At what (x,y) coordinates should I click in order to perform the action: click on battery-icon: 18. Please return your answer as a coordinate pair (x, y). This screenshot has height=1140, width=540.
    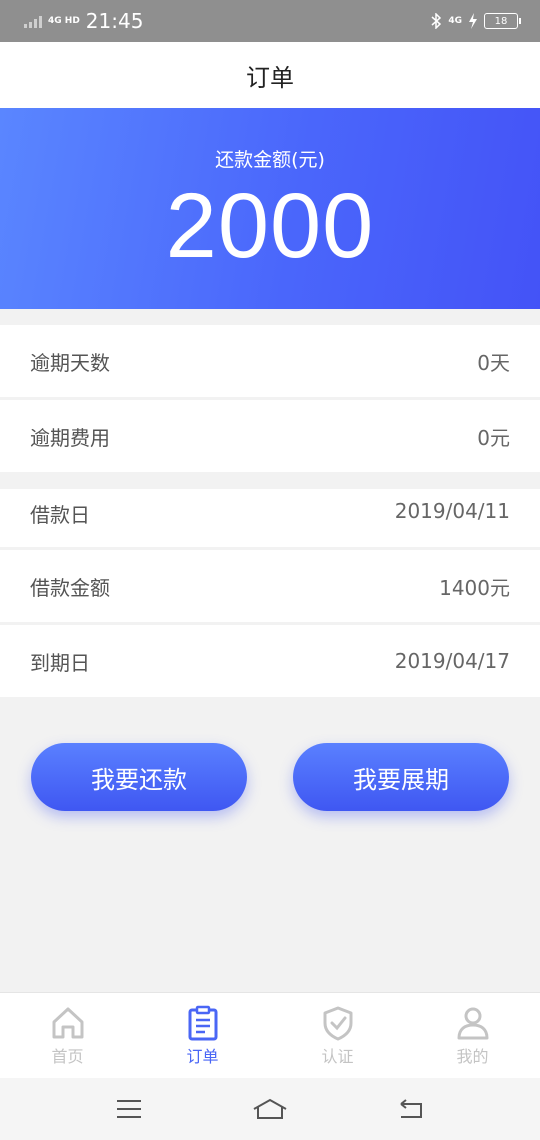
    Looking at the image, I should click on (502, 21).